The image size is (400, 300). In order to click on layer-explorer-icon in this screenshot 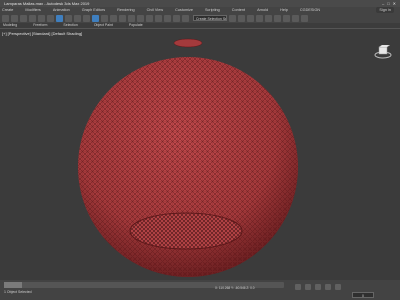, I will do `click(250, 18)`.